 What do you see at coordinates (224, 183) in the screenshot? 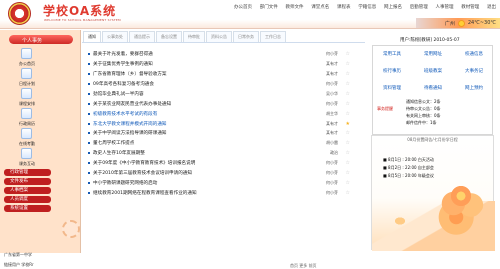
I see `list-item: 中小学教研课题研究网络的启动 何小芽 ☆` at bounding box center [224, 183].